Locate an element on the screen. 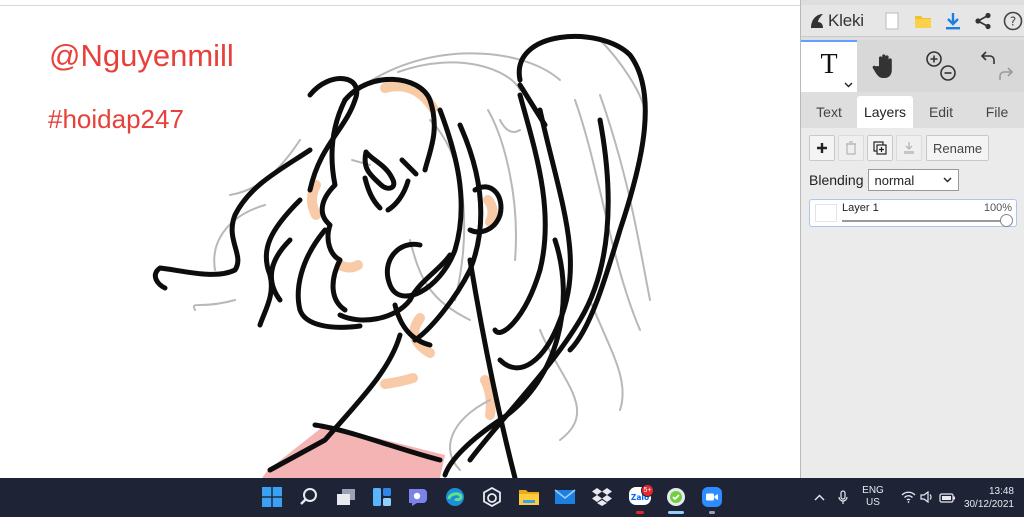 This screenshot has width=1024, height=517. blending-mode-value: normal is located at coordinates (894, 180).